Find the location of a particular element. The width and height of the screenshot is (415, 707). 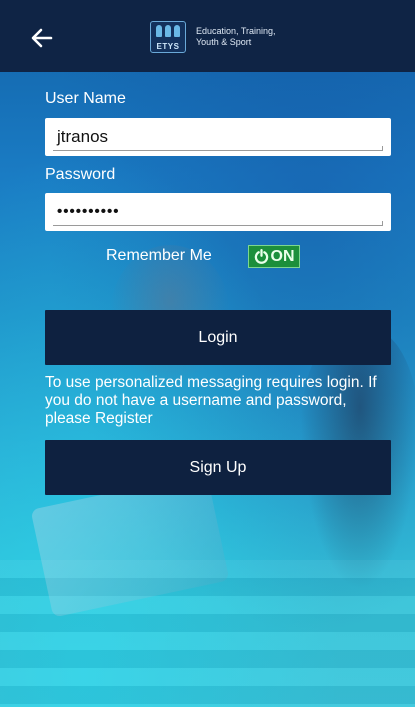

toggle-state-text: ON is located at coordinates (282, 256).